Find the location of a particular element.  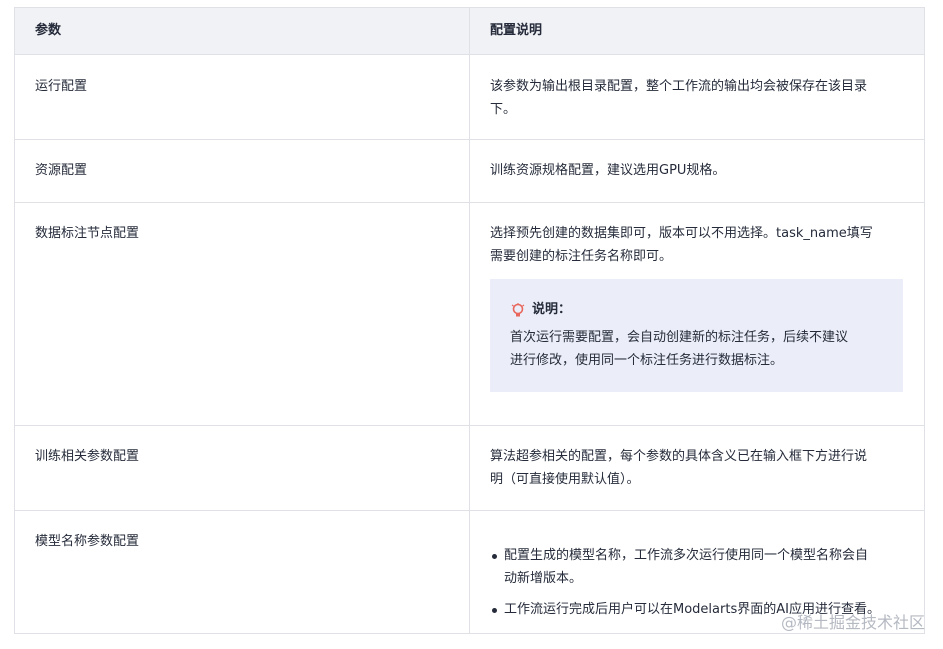

table-row: 运行配置 该参数为输出根目录配置，整个工作流的输出均会被保存在该目录 下。 is located at coordinates (469, 97).